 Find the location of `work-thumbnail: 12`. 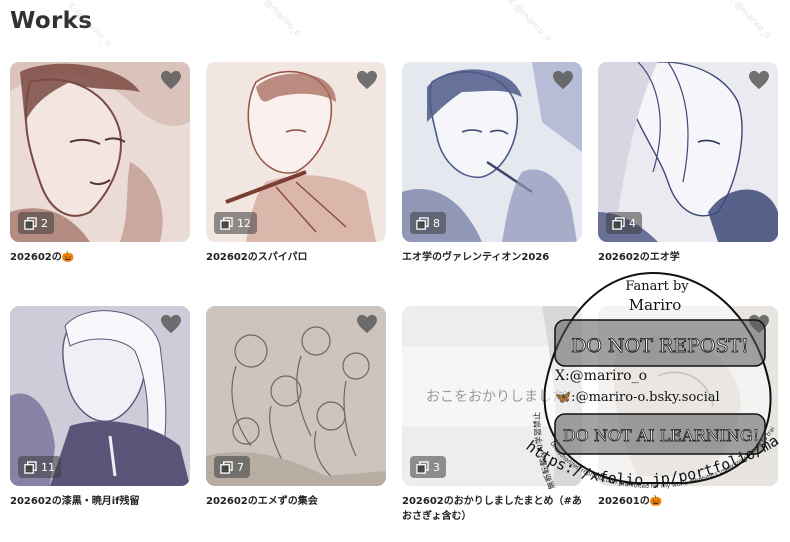

work-thumbnail: 12 is located at coordinates (296, 152).